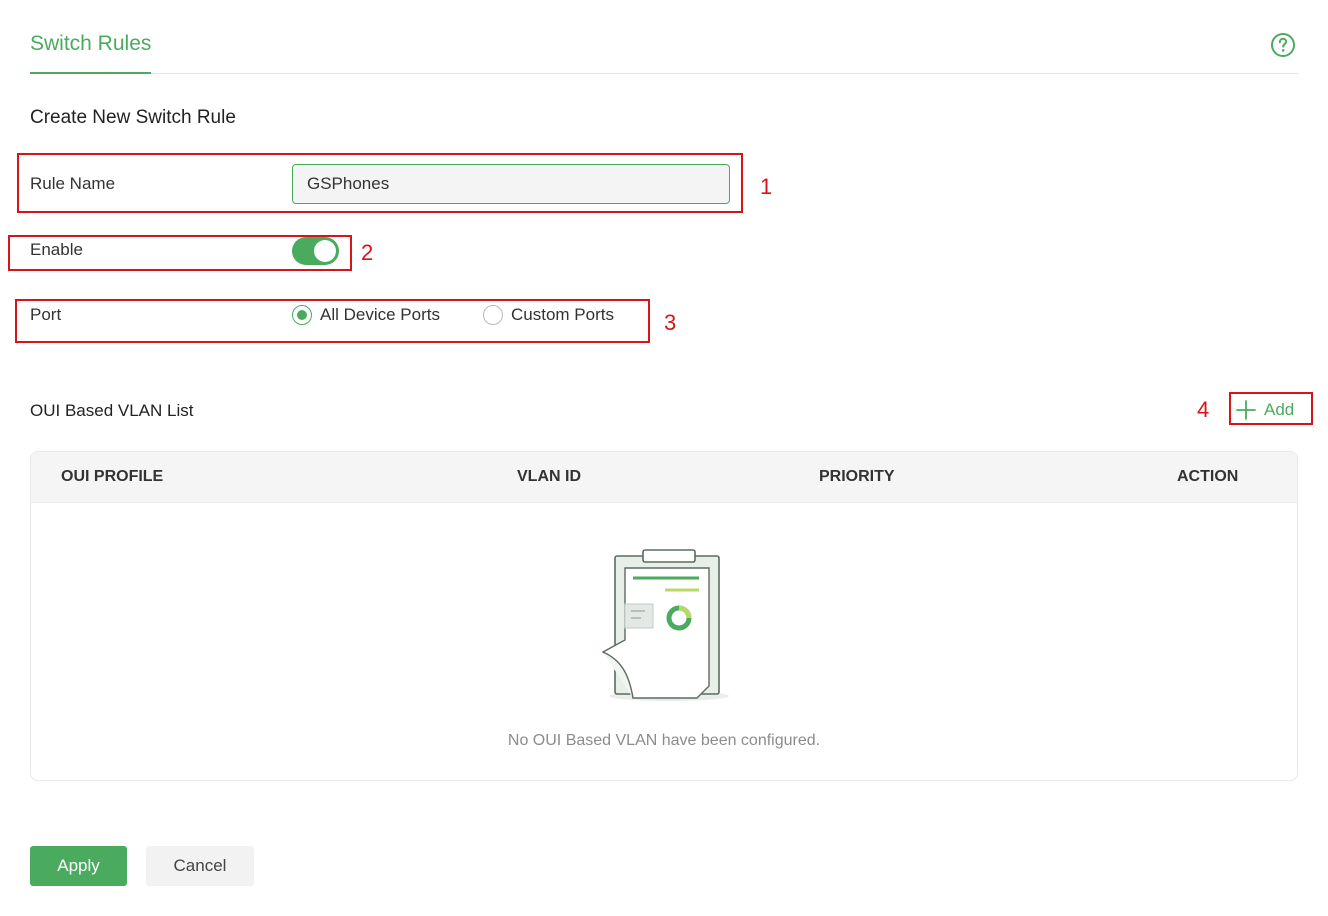 The height and width of the screenshot is (916, 1328). I want to click on clipboard-chart-icon, so click(665, 625).